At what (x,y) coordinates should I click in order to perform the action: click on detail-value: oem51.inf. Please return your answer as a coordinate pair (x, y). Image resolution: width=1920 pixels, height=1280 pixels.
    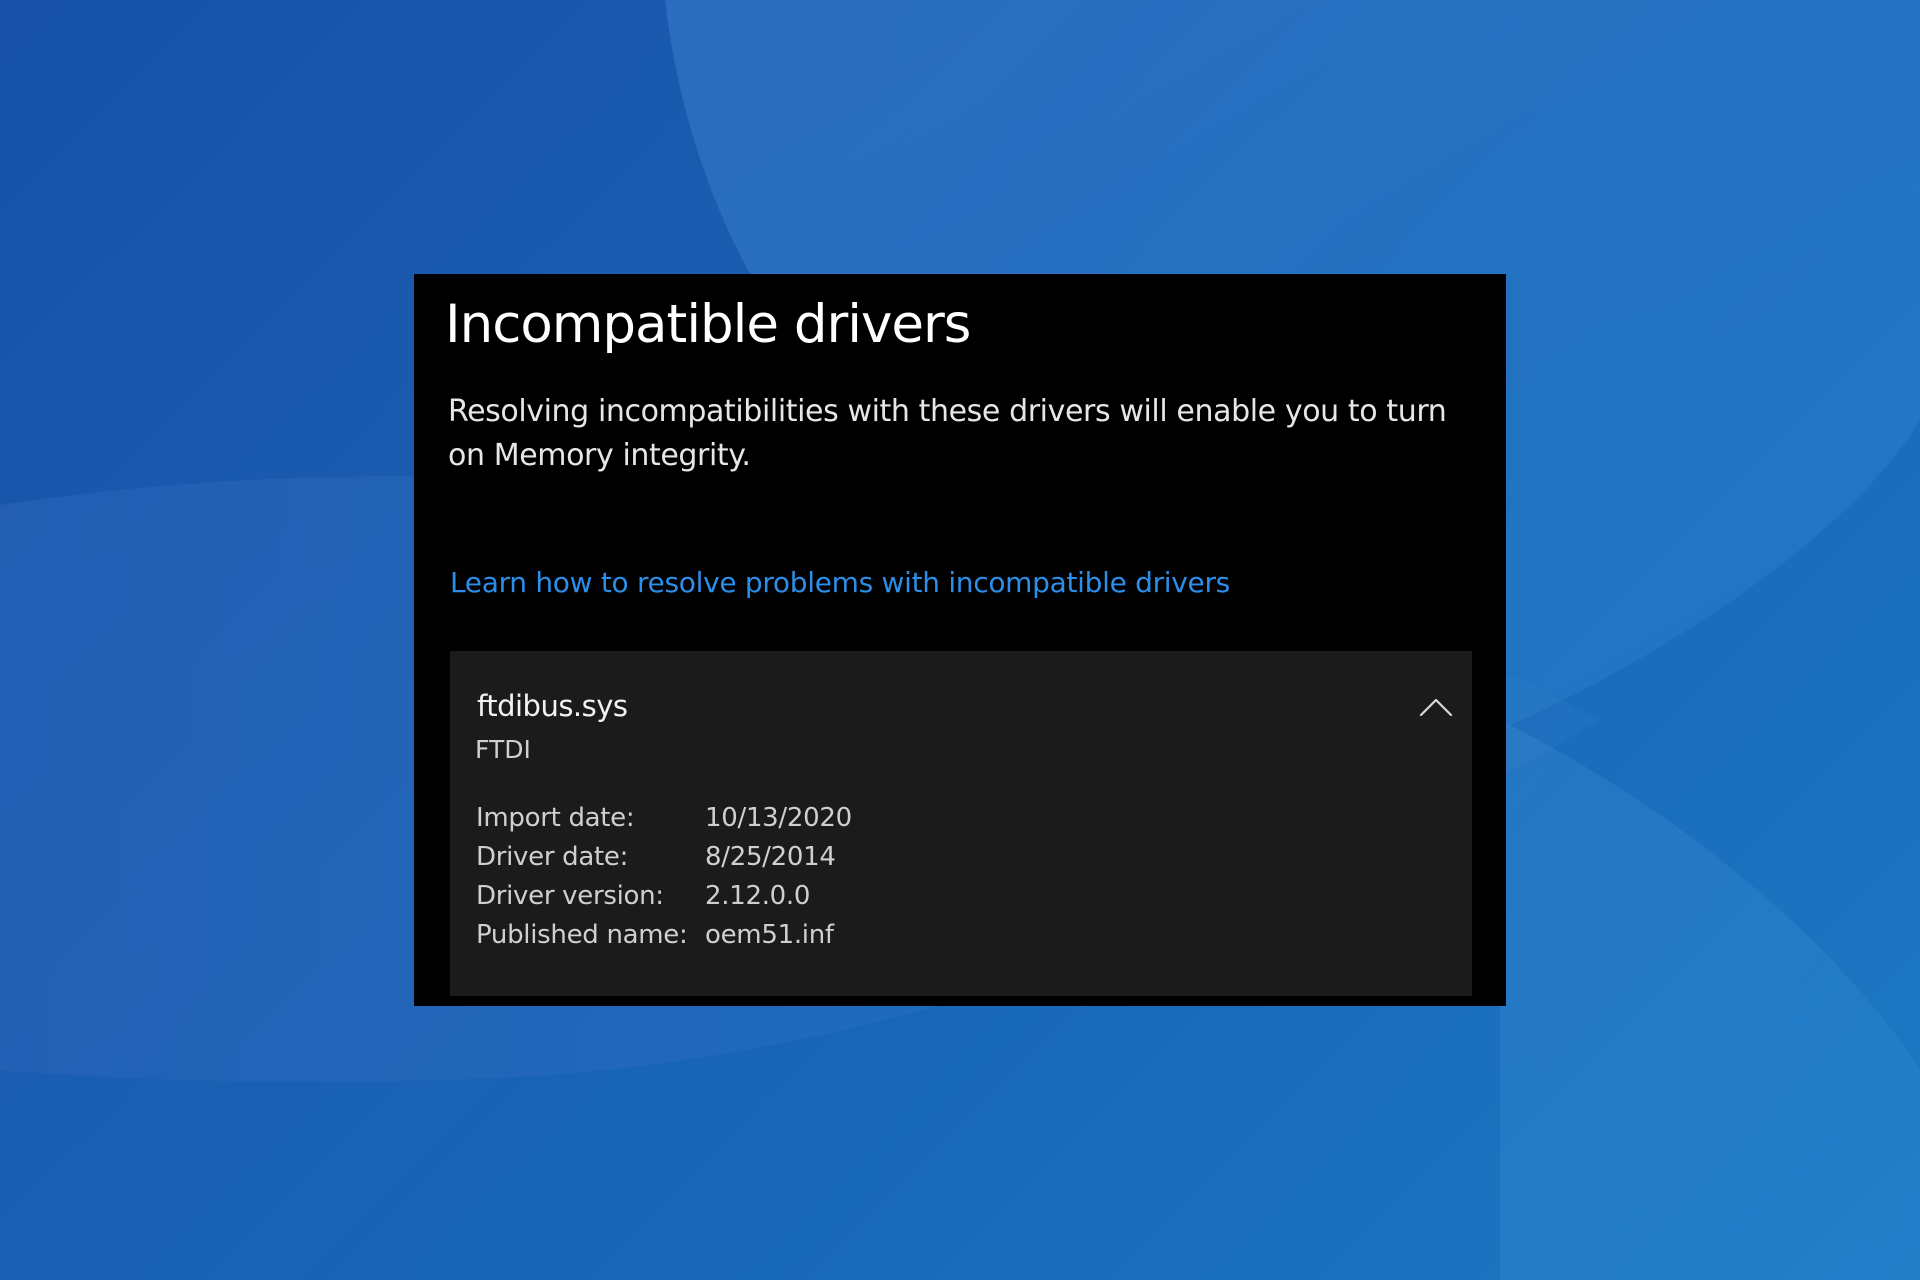
    Looking at the image, I should click on (769, 935).